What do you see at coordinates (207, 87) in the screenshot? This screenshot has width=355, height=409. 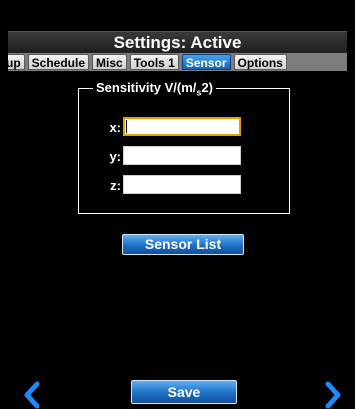 I see `sensitivity-legend-suffix: 2)` at bounding box center [207, 87].